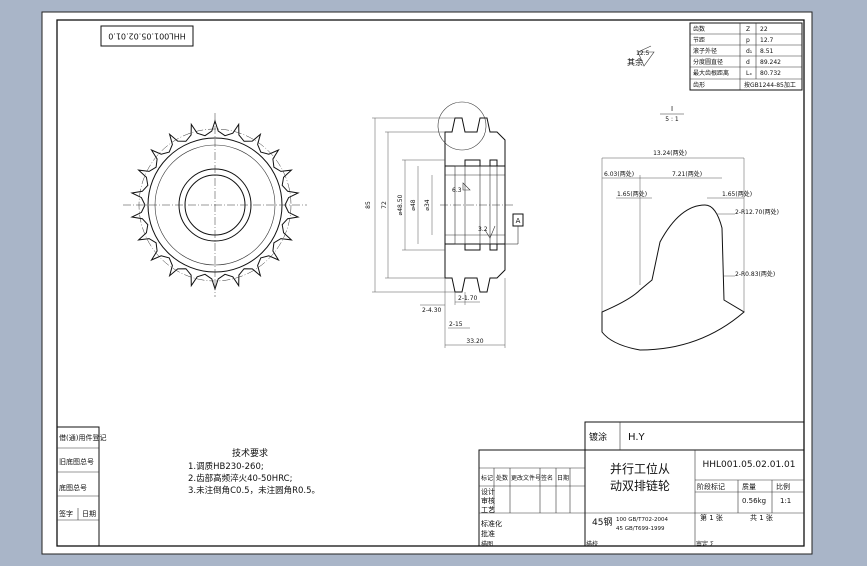  I want to click on rev-h-2: 处数, so click(502, 478).